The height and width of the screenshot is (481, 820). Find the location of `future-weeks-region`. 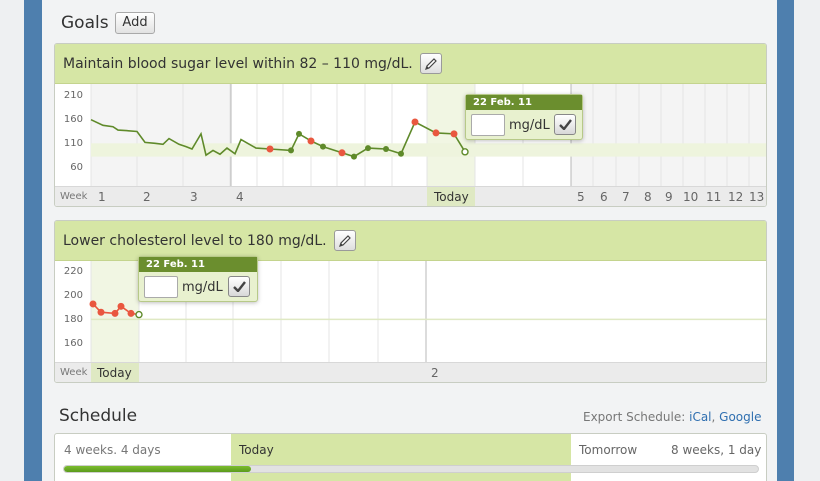

future-weeks-region is located at coordinates (668, 135).